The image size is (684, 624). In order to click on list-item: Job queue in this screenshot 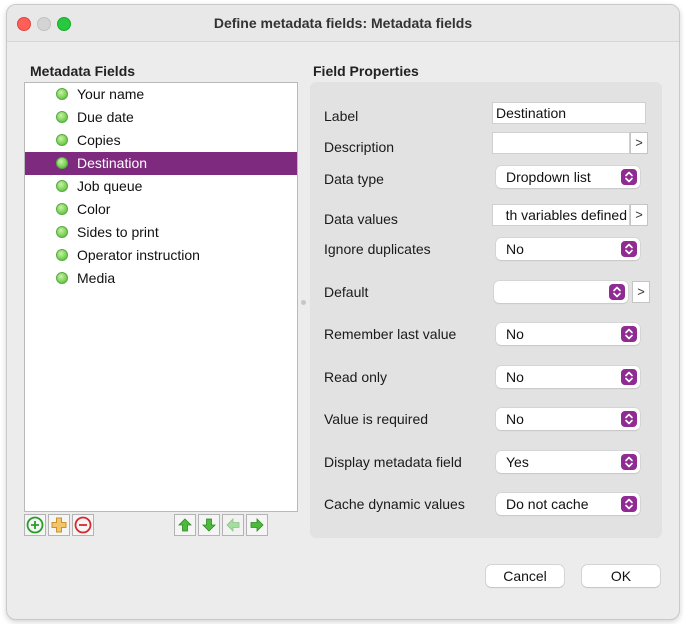, I will do `click(161, 186)`.